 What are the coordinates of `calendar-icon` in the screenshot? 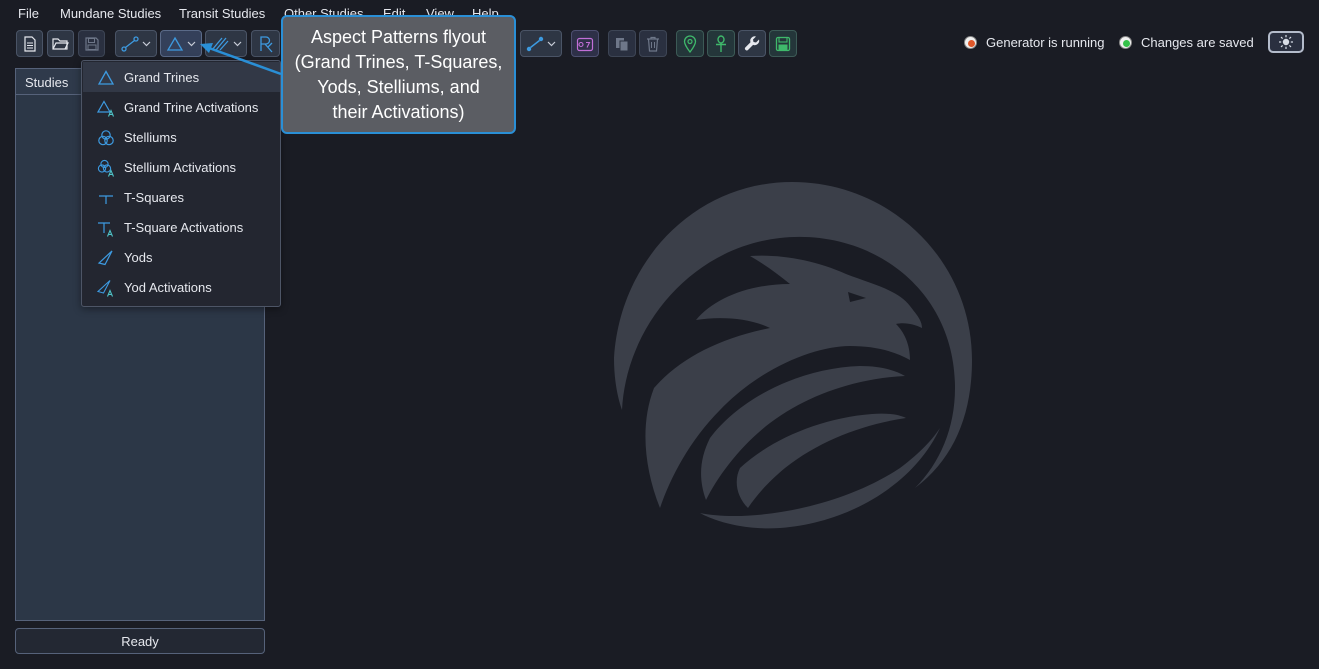 It's located at (585, 44).